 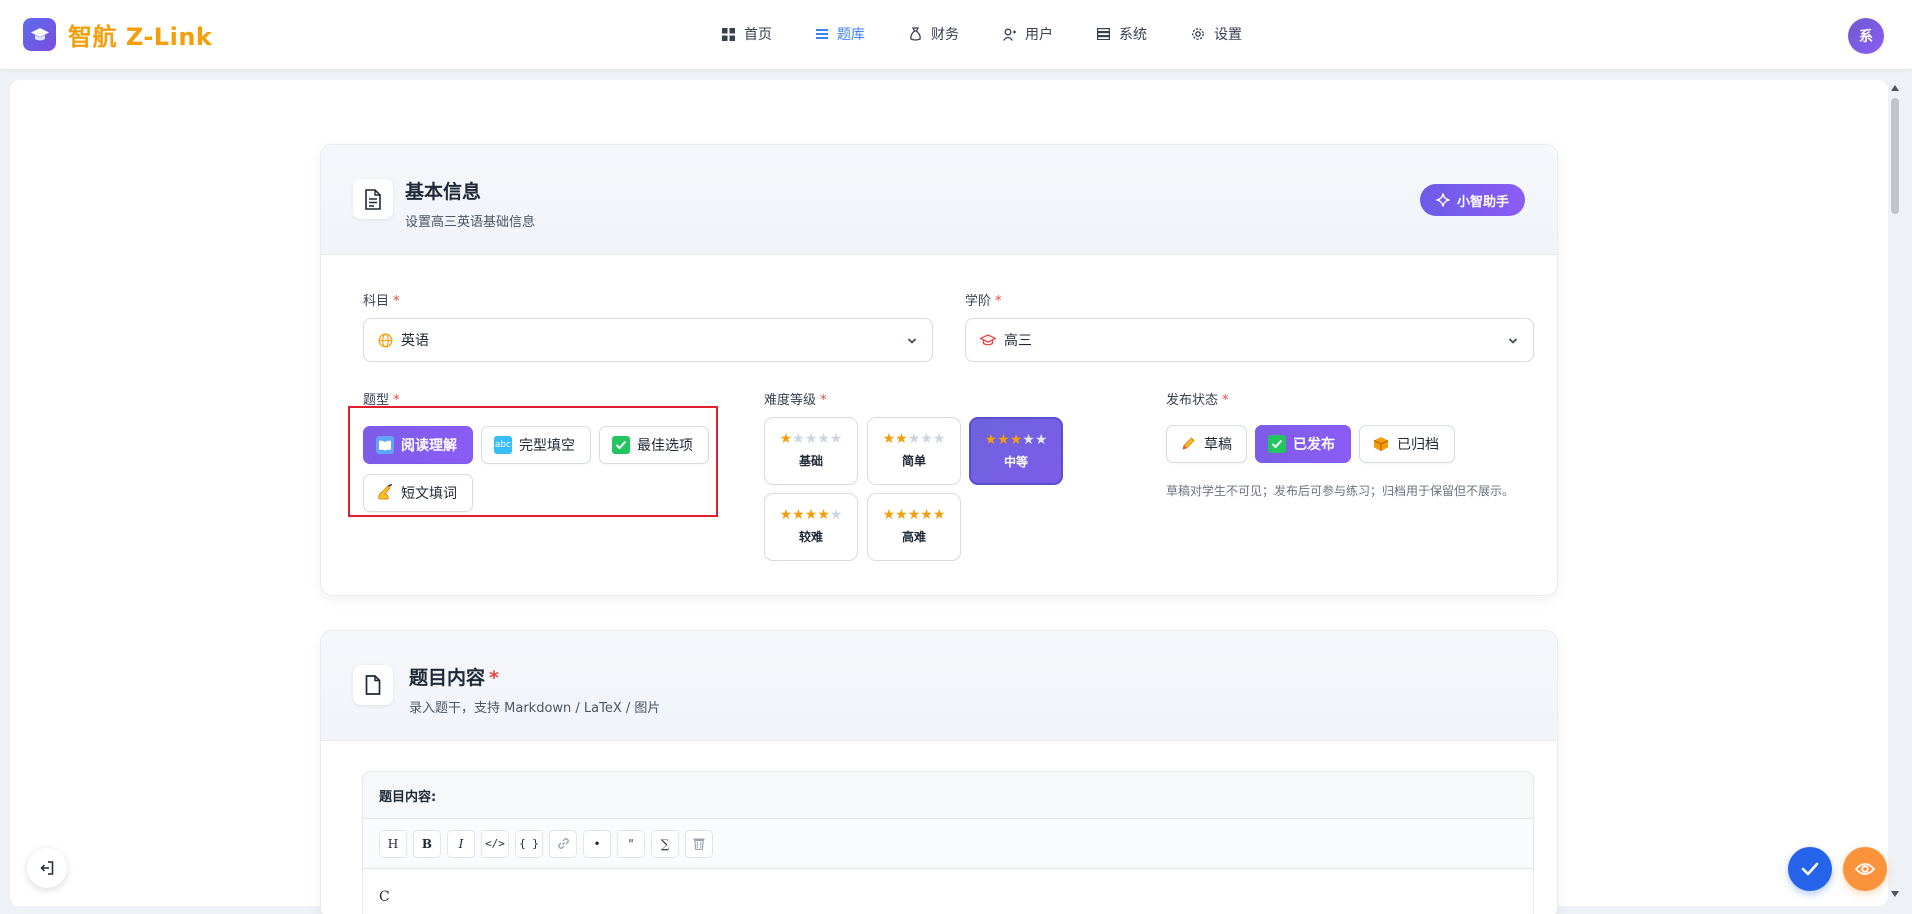 I want to click on question-editor: 题目内容: H B I </> { } • " ∑ C, so click(x=948, y=842).